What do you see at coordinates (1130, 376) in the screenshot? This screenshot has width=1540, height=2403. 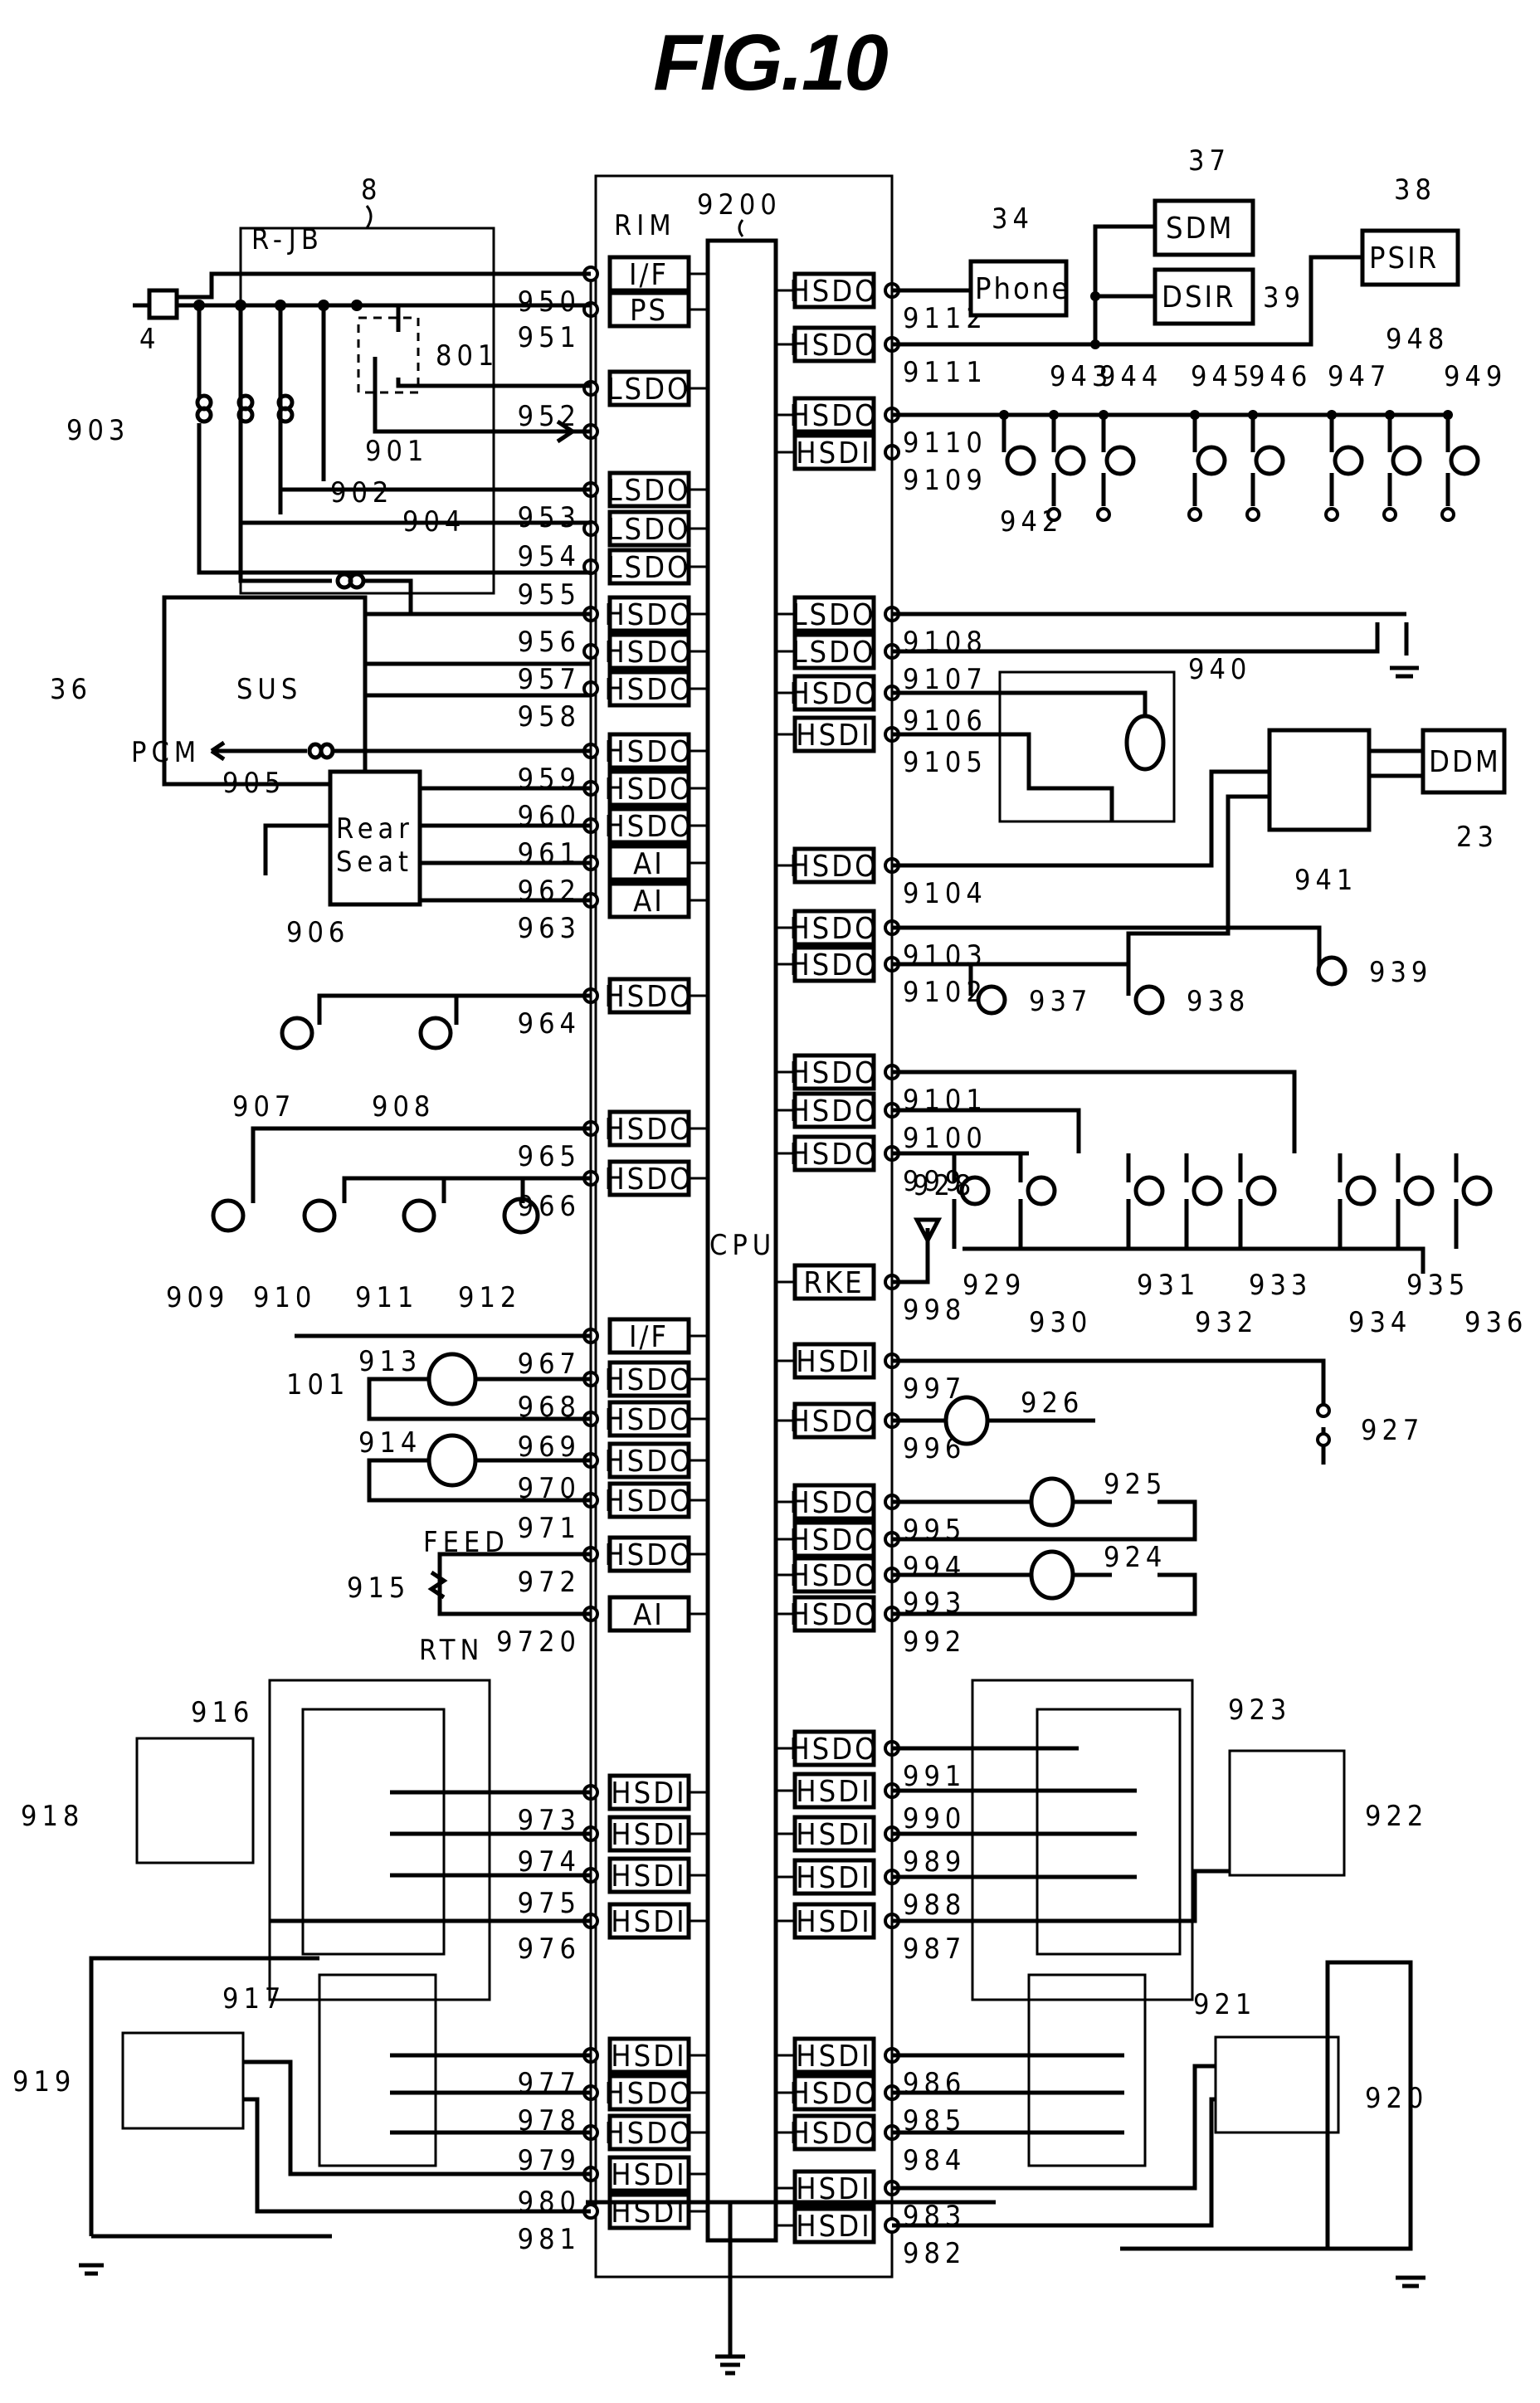 I see `lamp-ref: 944` at bounding box center [1130, 376].